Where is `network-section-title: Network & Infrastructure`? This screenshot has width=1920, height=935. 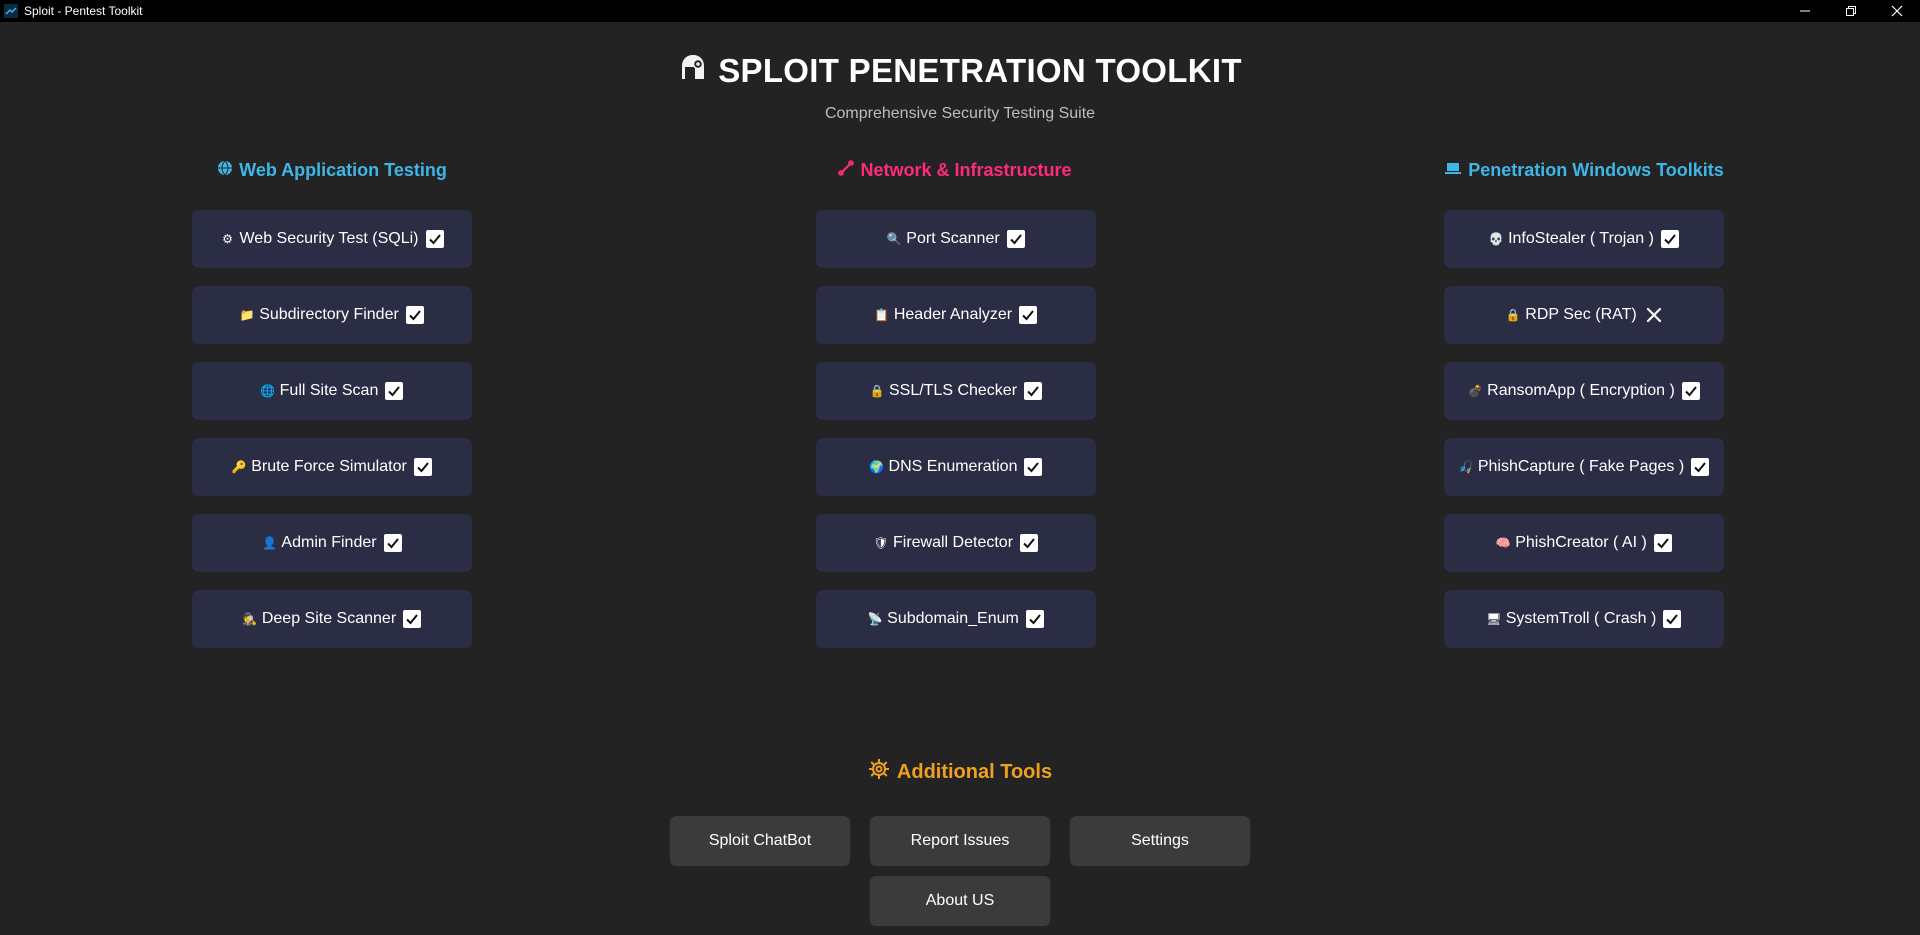 network-section-title: Network & Infrastructure is located at coordinates (966, 170).